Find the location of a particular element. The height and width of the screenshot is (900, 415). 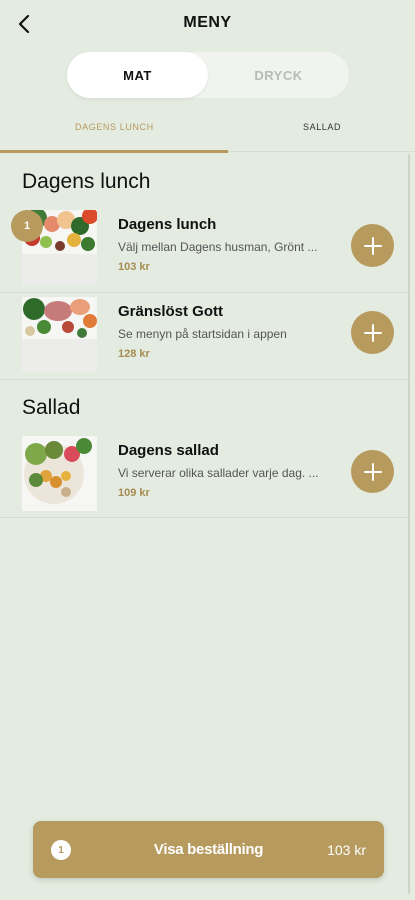

quantity-badge: 1 is located at coordinates (27, 226).